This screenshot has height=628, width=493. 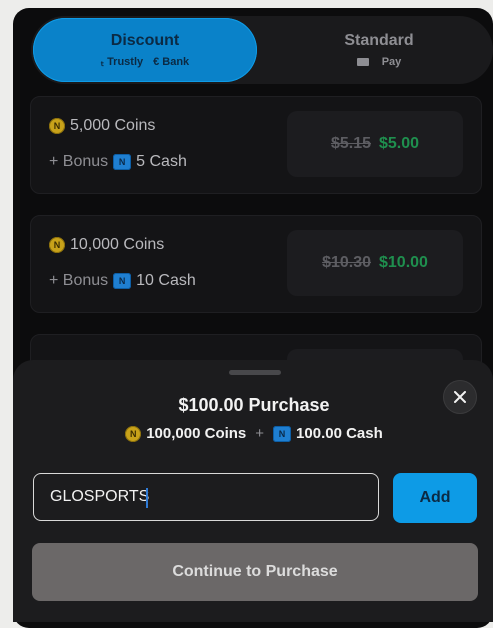 I want to click on package-bonus: + Bonus N 5 Cash, so click(x=118, y=161).